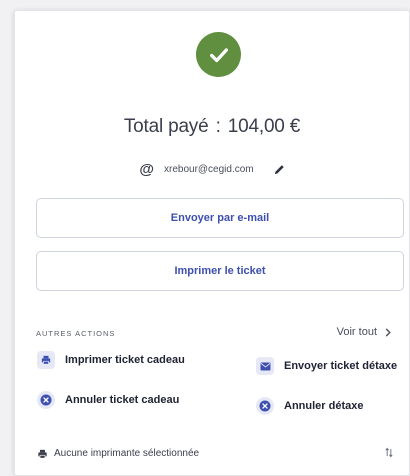  What do you see at coordinates (356, 332) in the screenshot?
I see `see-all-label: Voir tout` at bounding box center [356, 332].